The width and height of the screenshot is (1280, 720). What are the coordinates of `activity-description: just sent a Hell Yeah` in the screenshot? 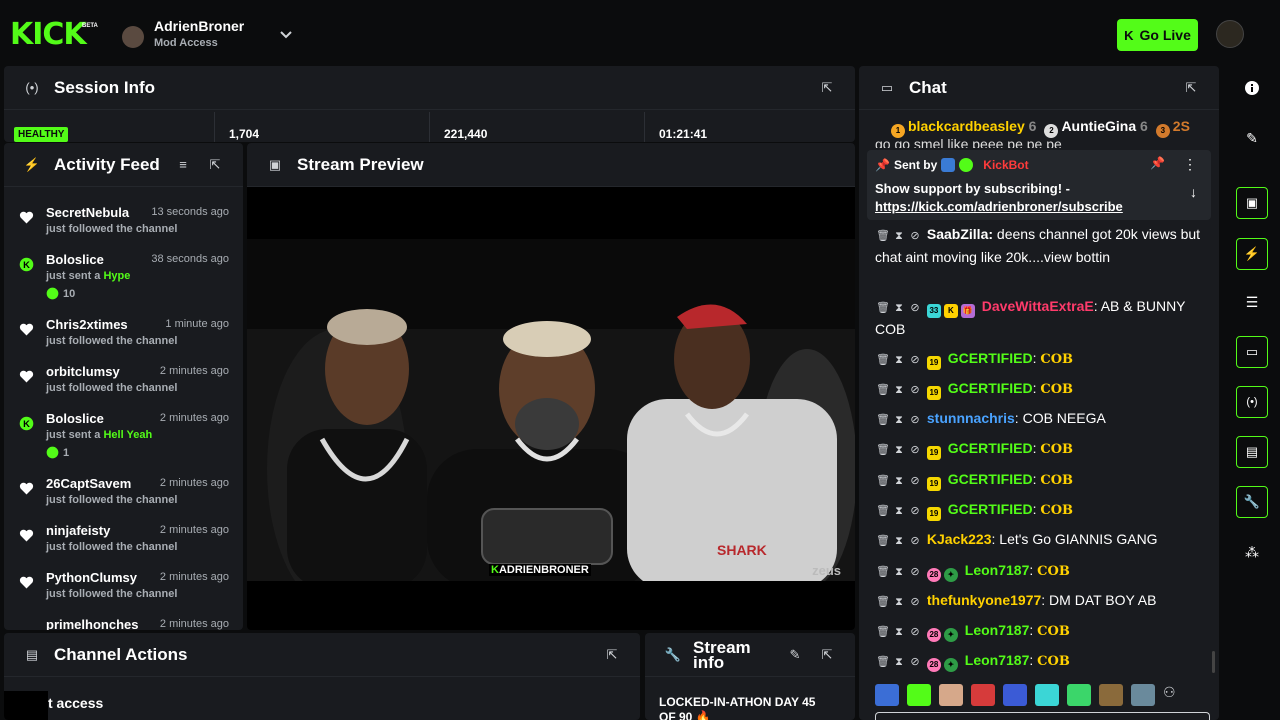 It's located at (99, 435).